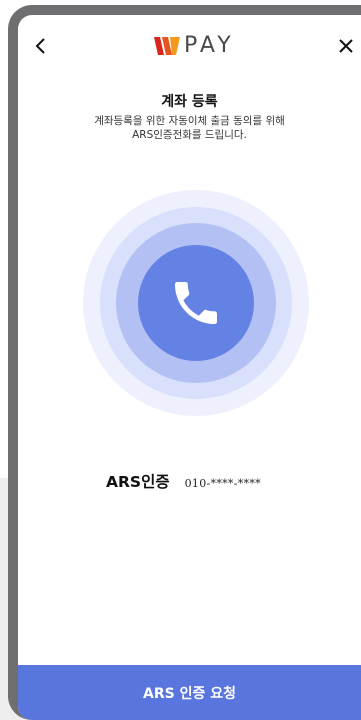 The image size is (361, 720). I want to click on header: PAY, so click(189, 45).